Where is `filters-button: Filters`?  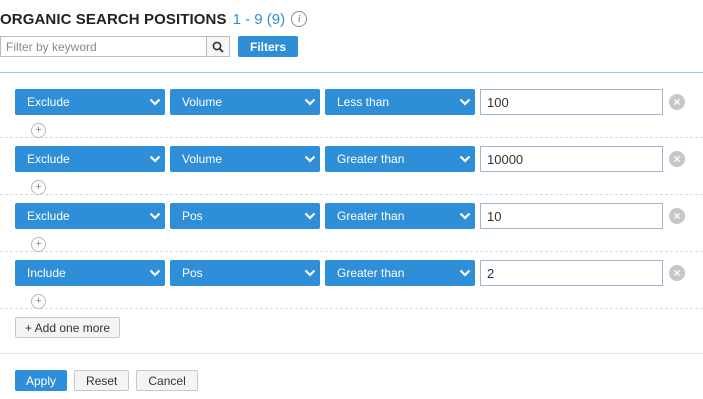
filters-button: Filters is located at coordinates (268, 46).